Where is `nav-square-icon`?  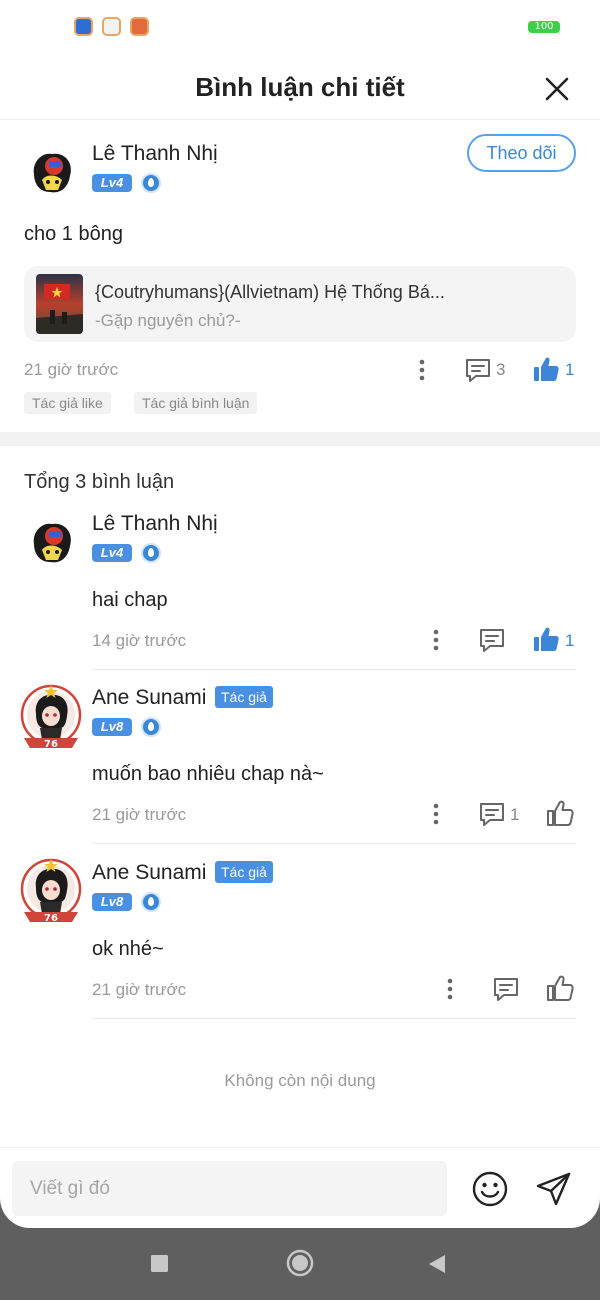
nav-square-icon is located at coordinates (159, 1263).